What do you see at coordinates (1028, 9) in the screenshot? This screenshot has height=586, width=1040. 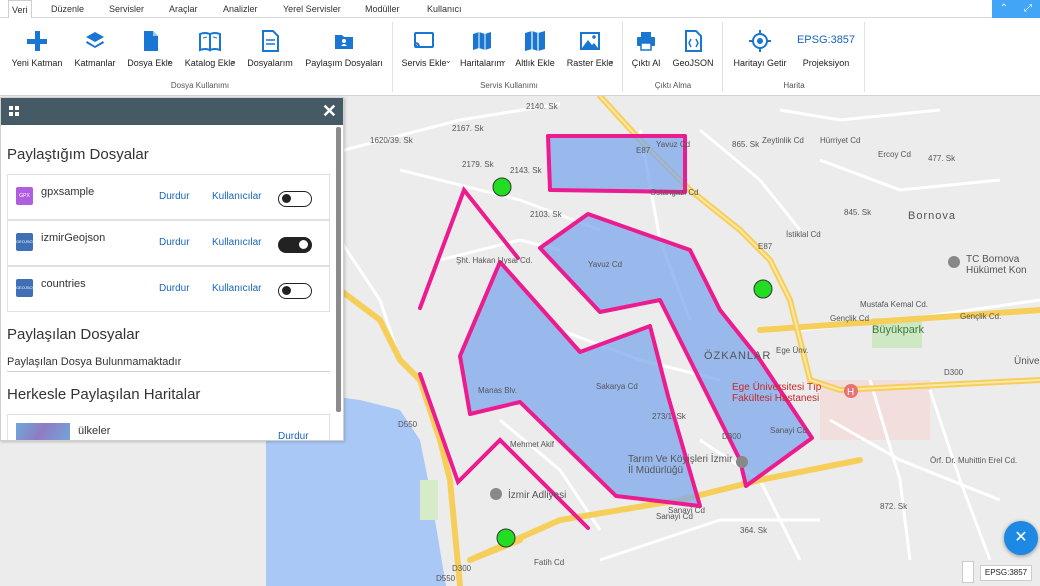 I see `fullscreen-button: ⤢` at bounding box center [1028, 9].